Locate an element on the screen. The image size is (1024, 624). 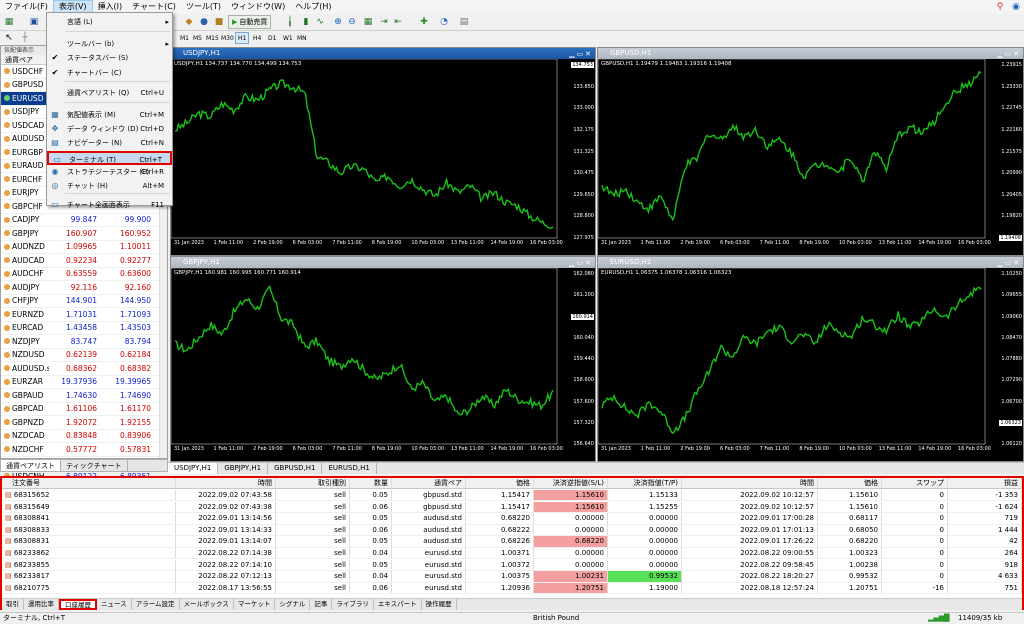
column-header-7: 決済指値(T/P) is located at coordinates (645, 483).